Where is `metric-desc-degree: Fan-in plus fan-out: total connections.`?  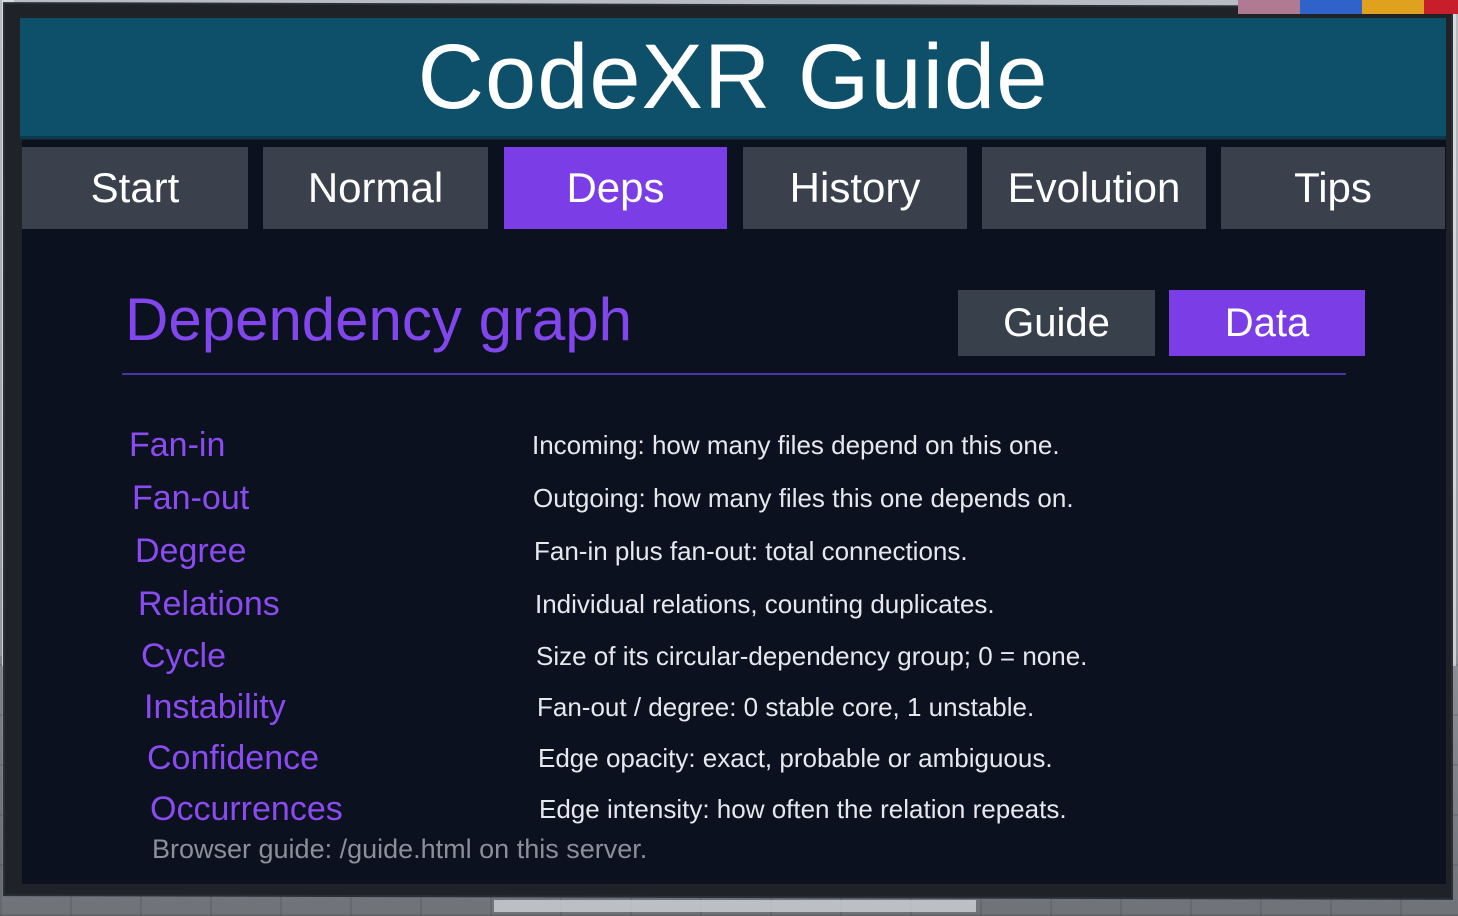
metric-desc-degree: Fan-in plus fan-out: total connections. is located at coordinates (751, 551).